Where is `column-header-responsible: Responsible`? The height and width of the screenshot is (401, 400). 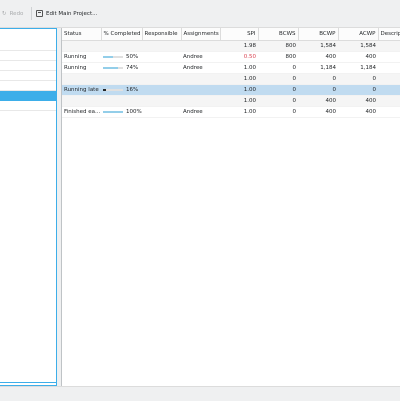
column-header-responsible: Responsible is located at coordinates (162, 34).